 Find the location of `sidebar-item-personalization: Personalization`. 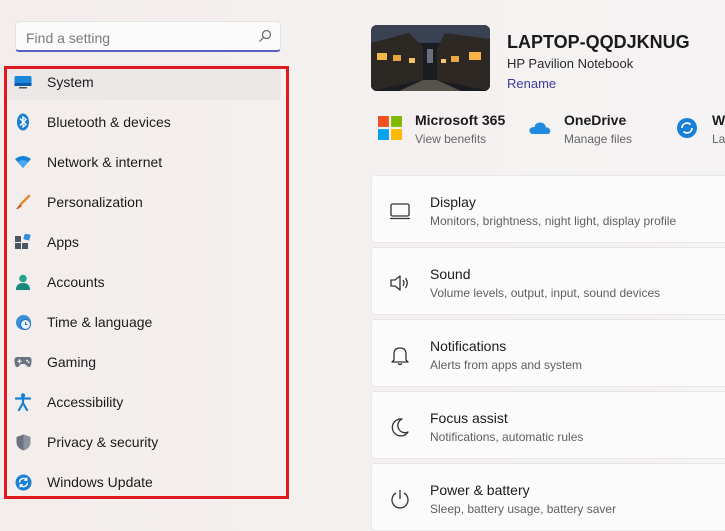

sidebar-item-personalization: Personalization is located at coordinates (144, 202).